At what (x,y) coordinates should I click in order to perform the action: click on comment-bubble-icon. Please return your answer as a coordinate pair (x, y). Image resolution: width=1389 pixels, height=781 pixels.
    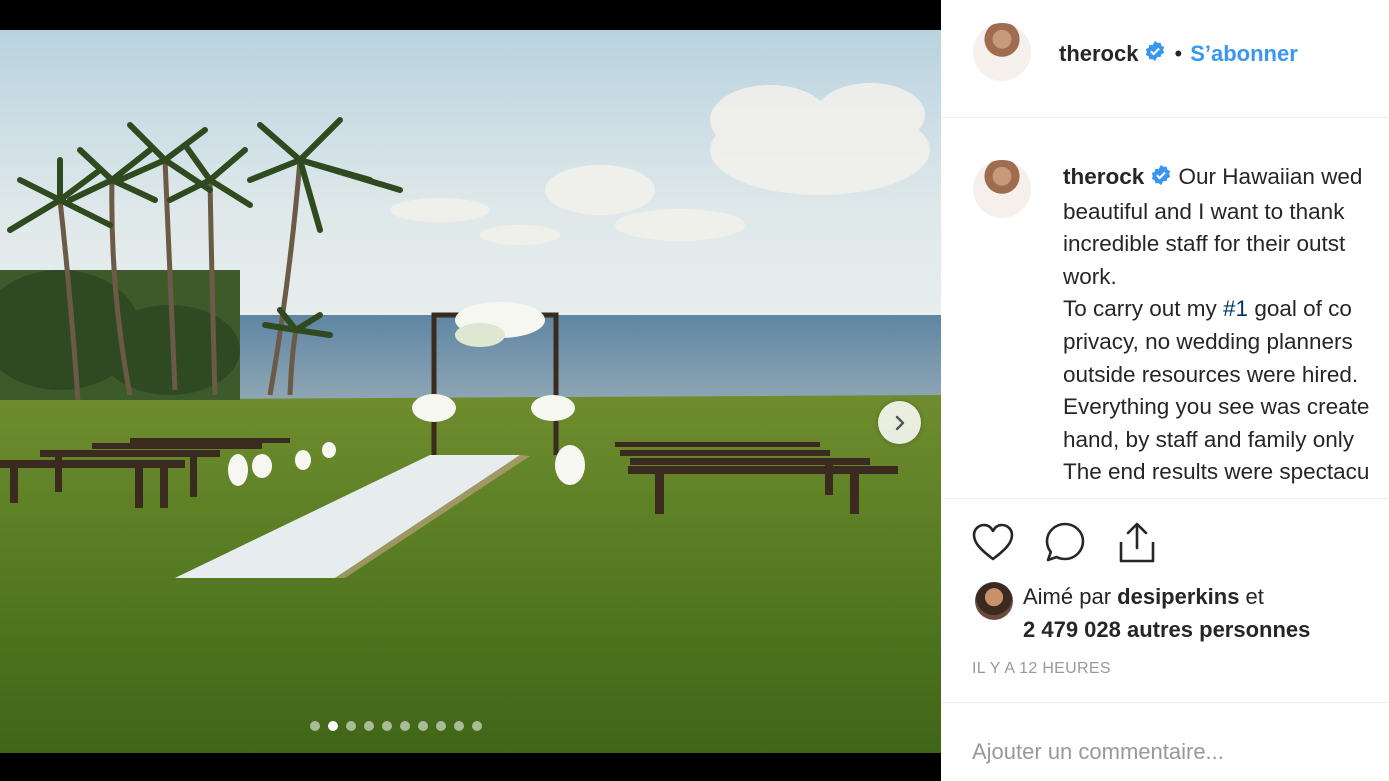
    Looking at the image, I should click on (1065, 542).